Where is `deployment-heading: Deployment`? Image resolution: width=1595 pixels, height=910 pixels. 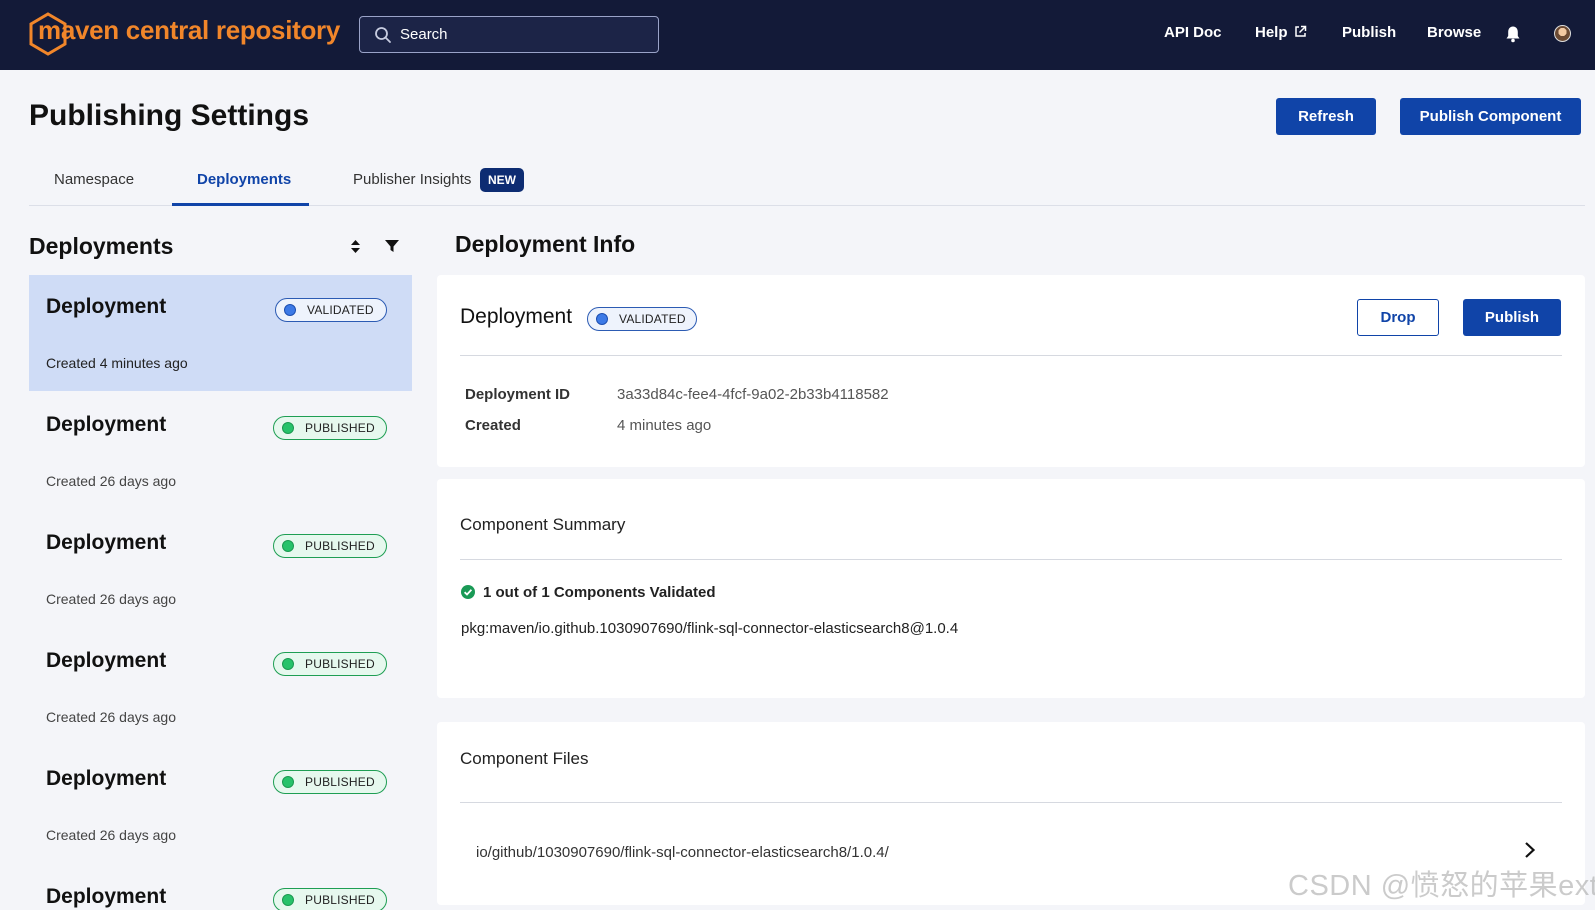 deployment-heading: Deployment is located at coordinates (516, 316).